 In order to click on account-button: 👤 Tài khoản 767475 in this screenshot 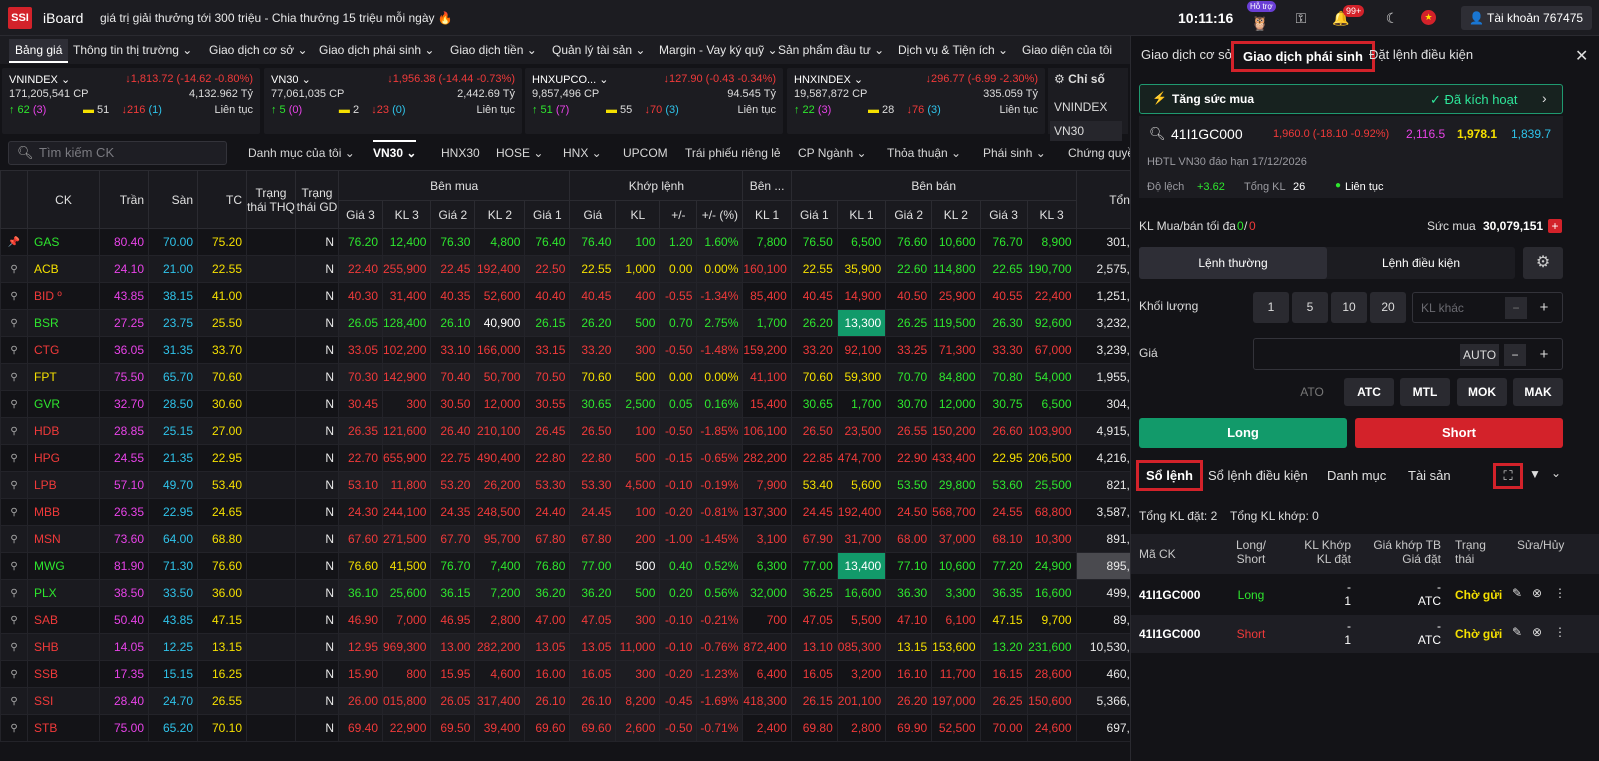, I will do `click(1526, 18)`.